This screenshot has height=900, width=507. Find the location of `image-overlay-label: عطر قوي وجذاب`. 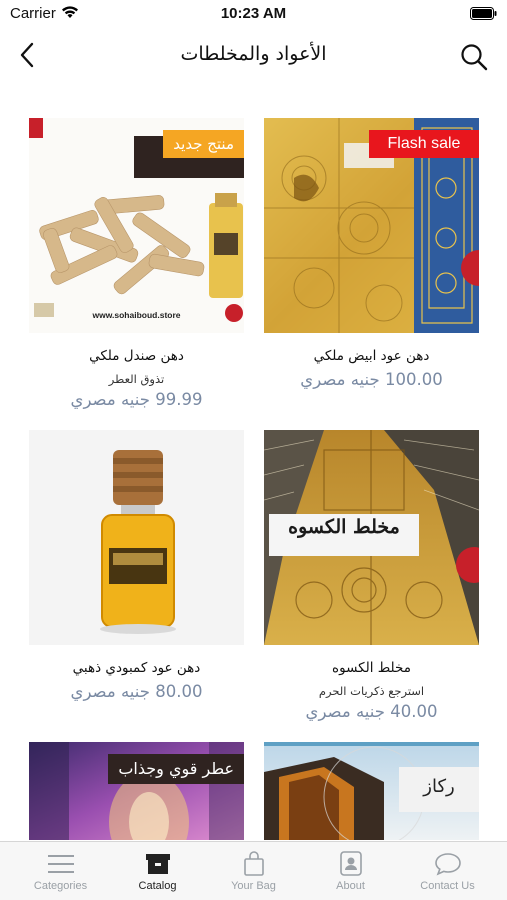

image-overlay-label: عطر قوي وجذاب is located at coordinates (176, 769).